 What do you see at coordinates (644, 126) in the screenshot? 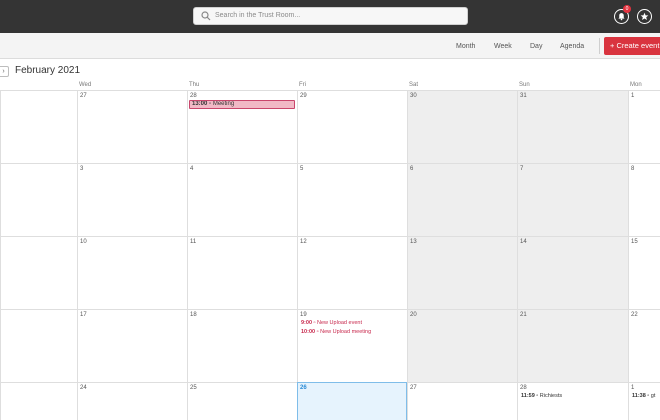
I see `day-cell: 1` at bounding box center [644, 126].